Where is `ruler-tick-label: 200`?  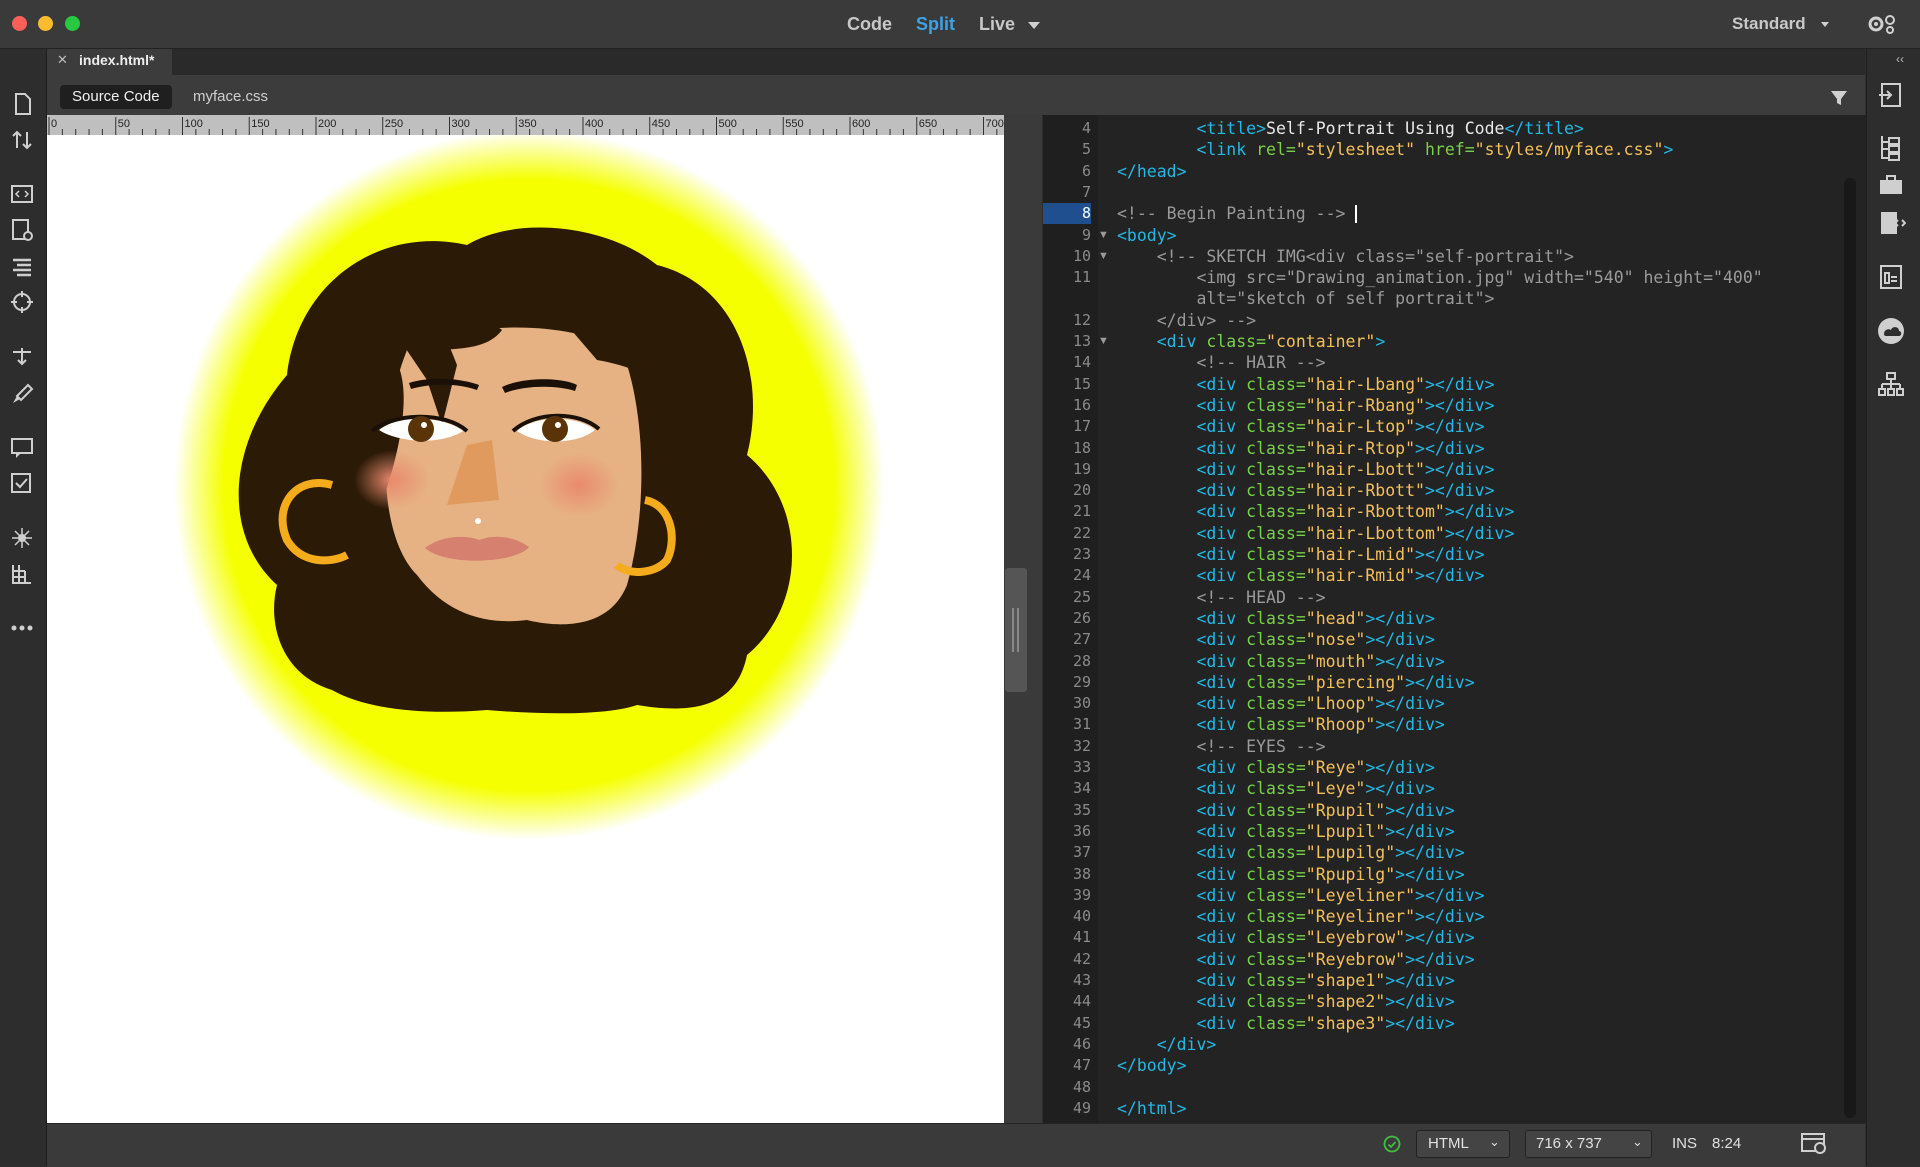
ruler-tick-label: 200 is located at coordinates (327, 124).